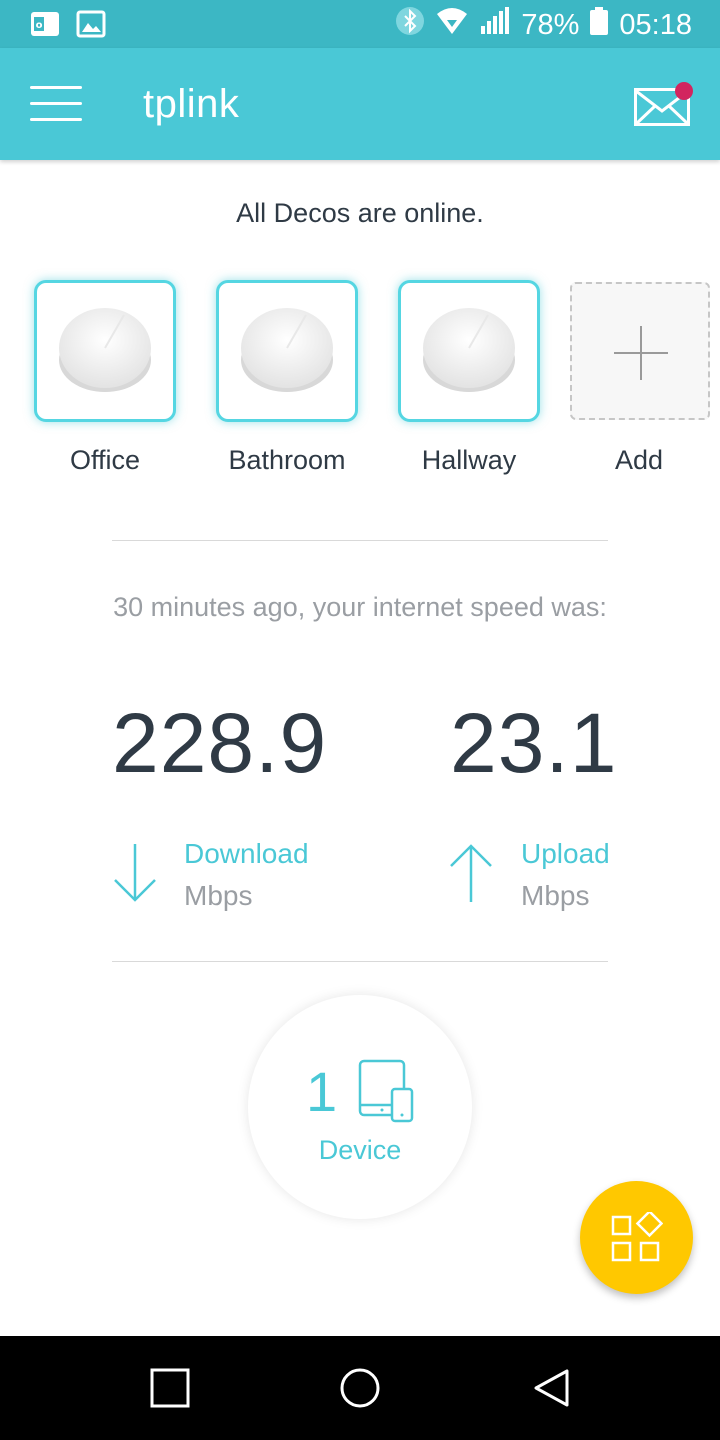  I want to click on device-count: 1, so click(322, 1091).